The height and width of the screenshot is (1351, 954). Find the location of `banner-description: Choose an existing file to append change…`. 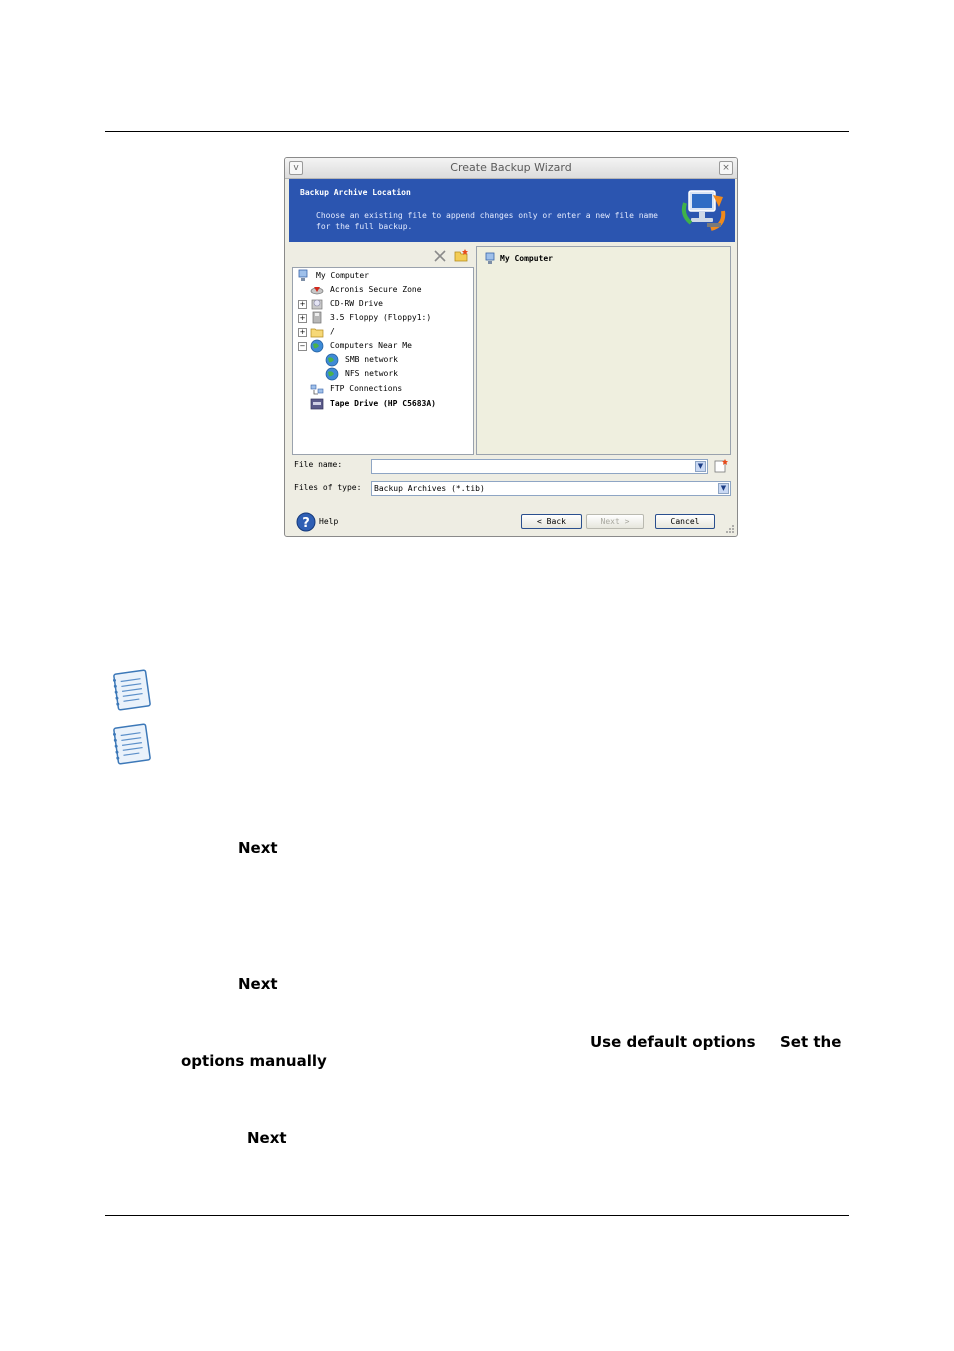

banner-description: Choose an existing file to append change… is located at coordinates (487, 221).